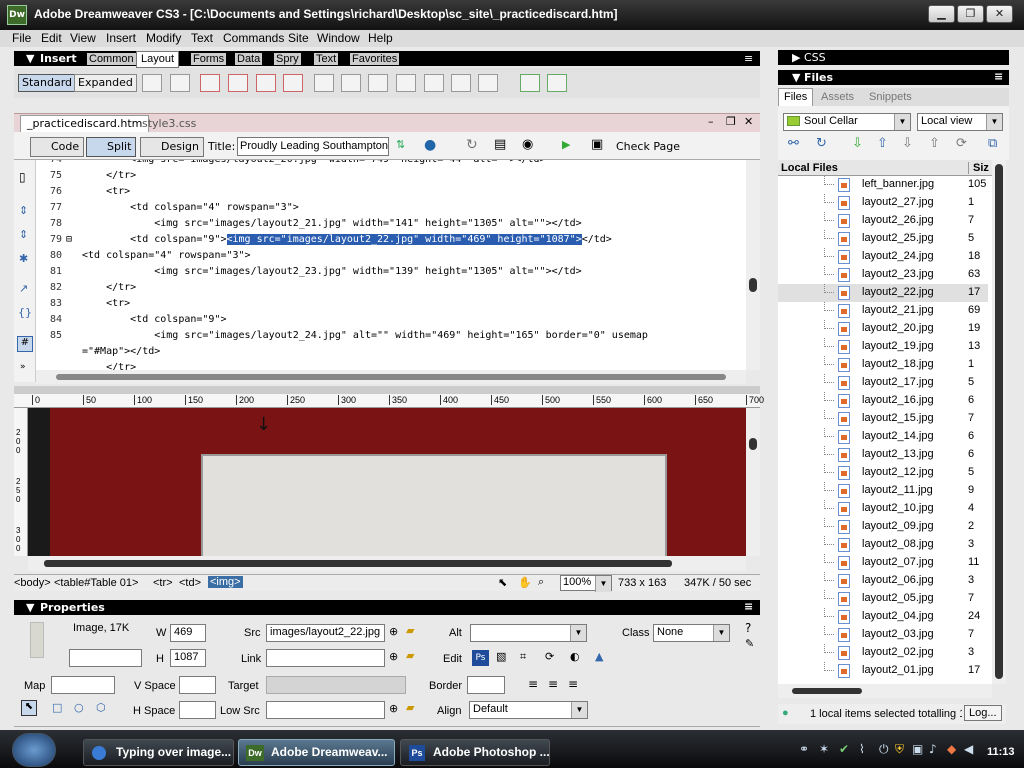  What do you see at coordinates (172, 147) in the screenshot?
I see `design-view-button: Design` at bounding box center [172, 147].